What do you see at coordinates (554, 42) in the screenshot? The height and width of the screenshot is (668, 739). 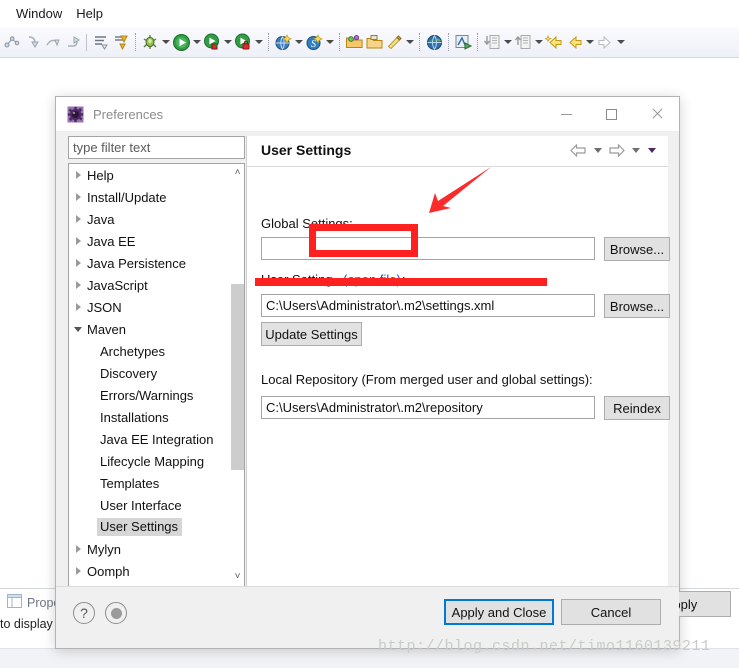 I see `back-history-icon` at bounding box center [554, 42].